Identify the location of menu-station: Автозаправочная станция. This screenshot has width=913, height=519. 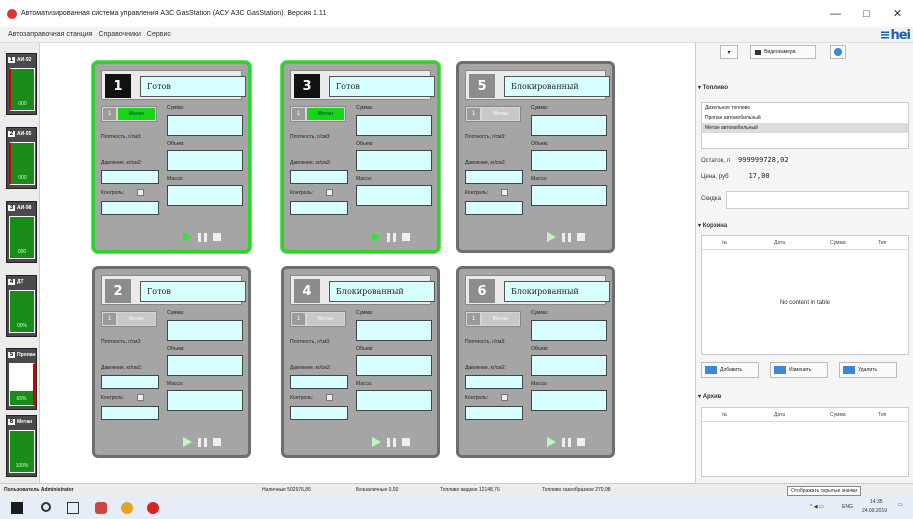
(50, 34).